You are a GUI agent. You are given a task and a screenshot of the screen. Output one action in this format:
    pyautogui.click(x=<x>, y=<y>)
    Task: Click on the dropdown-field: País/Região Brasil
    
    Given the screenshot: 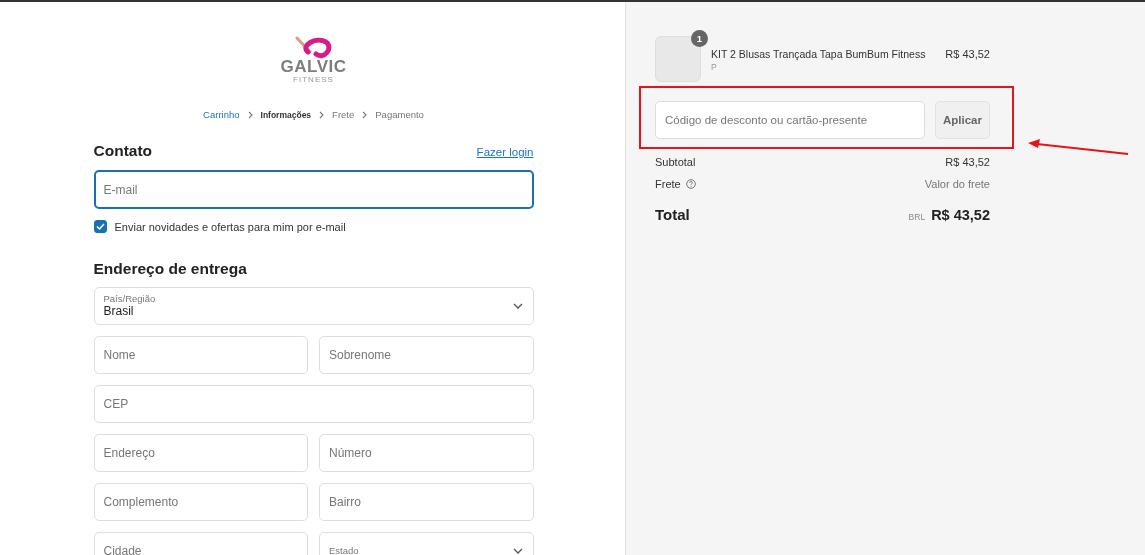 What is the action you would take?
    pyautogui.click(x=313, y=306)
    